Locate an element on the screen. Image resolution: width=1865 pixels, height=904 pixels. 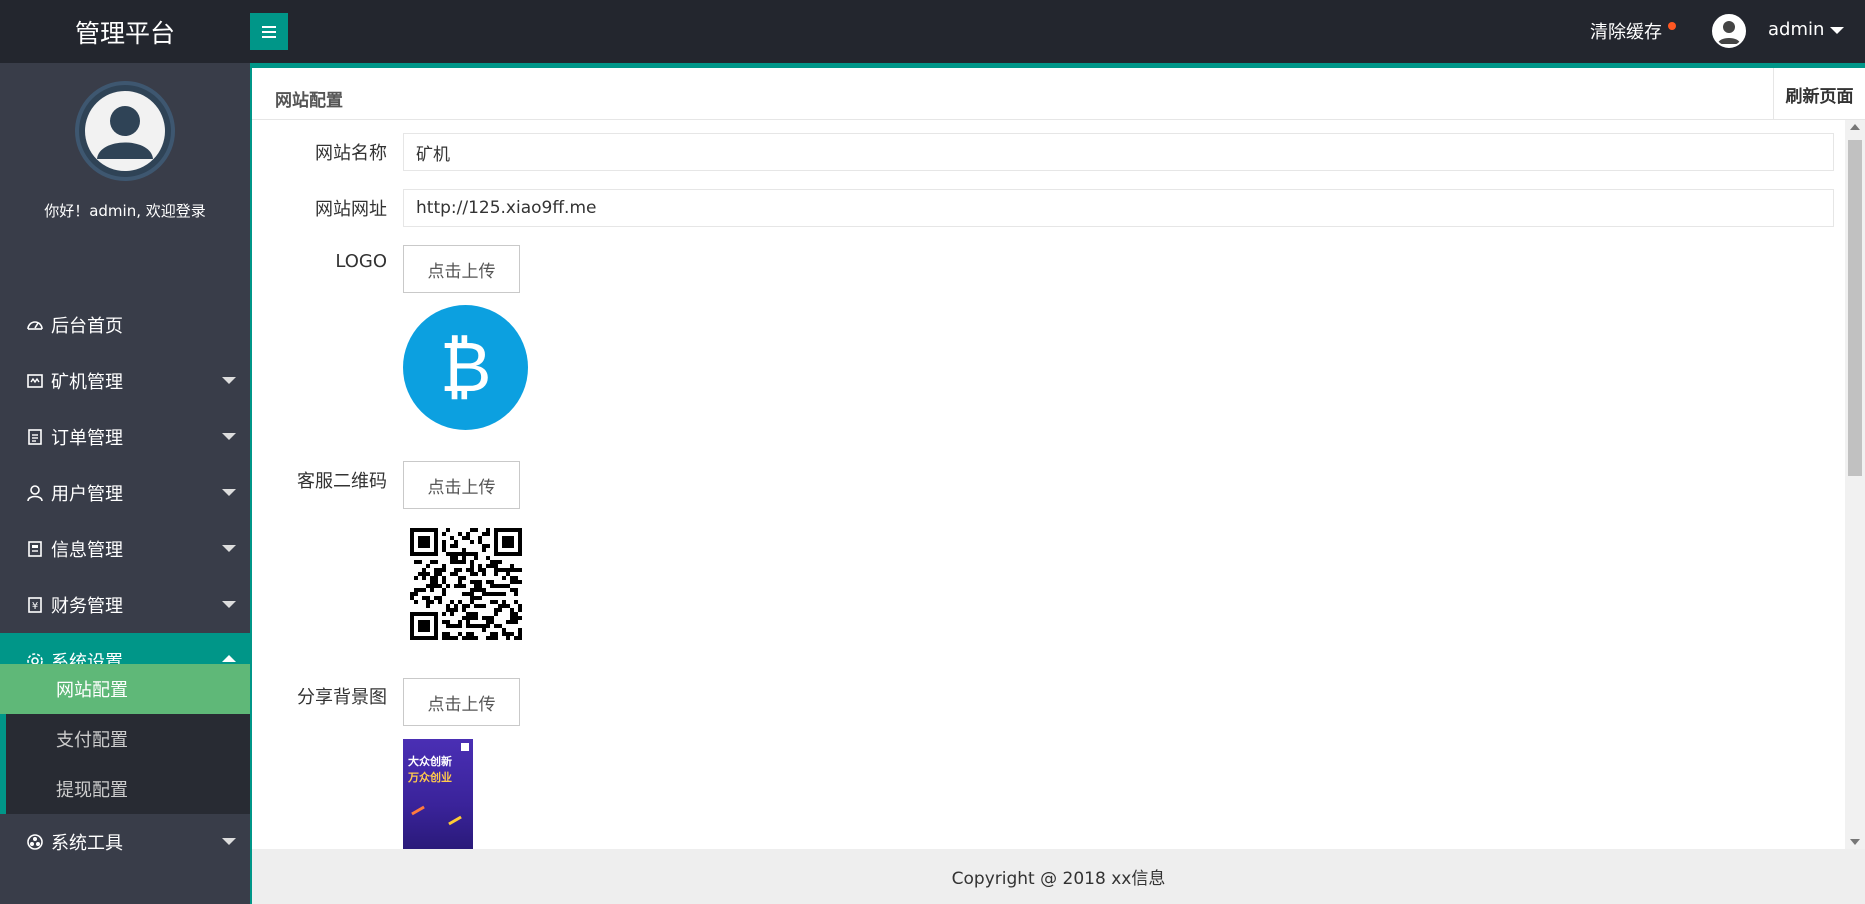
clear-cache-label: 清除缓存 is located at coordinates (1626, 32).